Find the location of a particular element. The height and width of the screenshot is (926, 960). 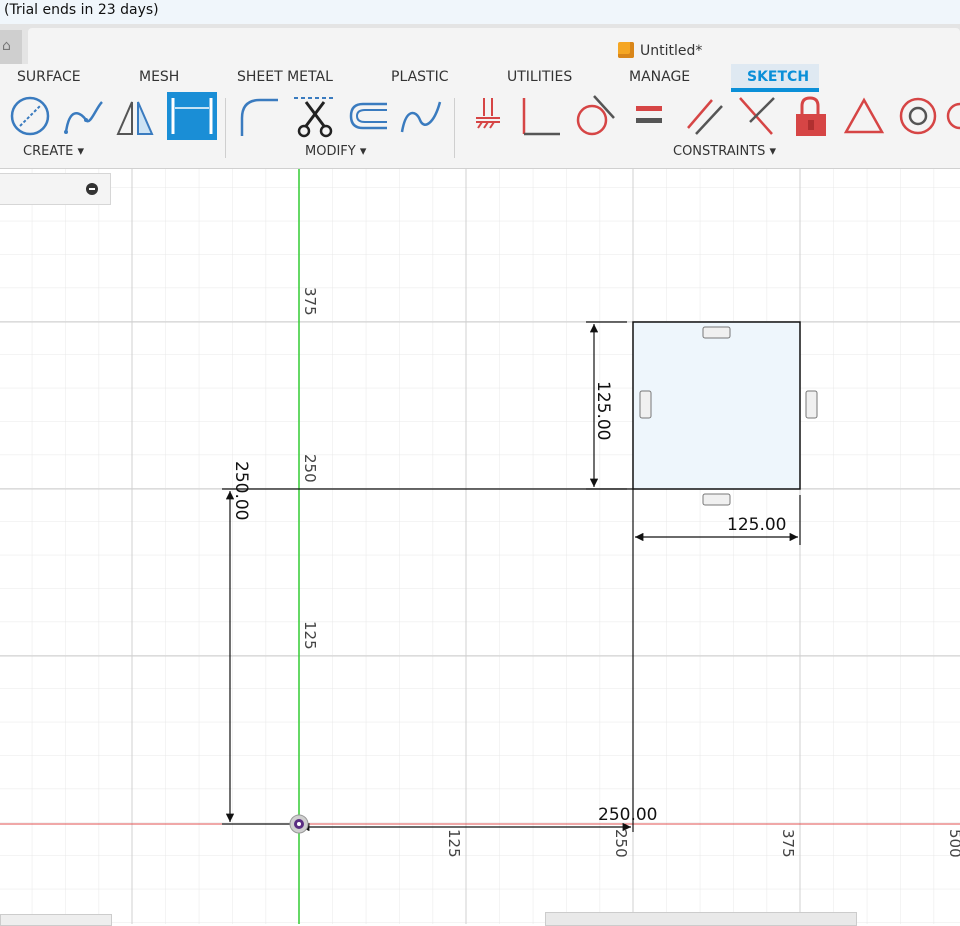

height-dimension-value: 125.00 is located at coordinates (603, 410).